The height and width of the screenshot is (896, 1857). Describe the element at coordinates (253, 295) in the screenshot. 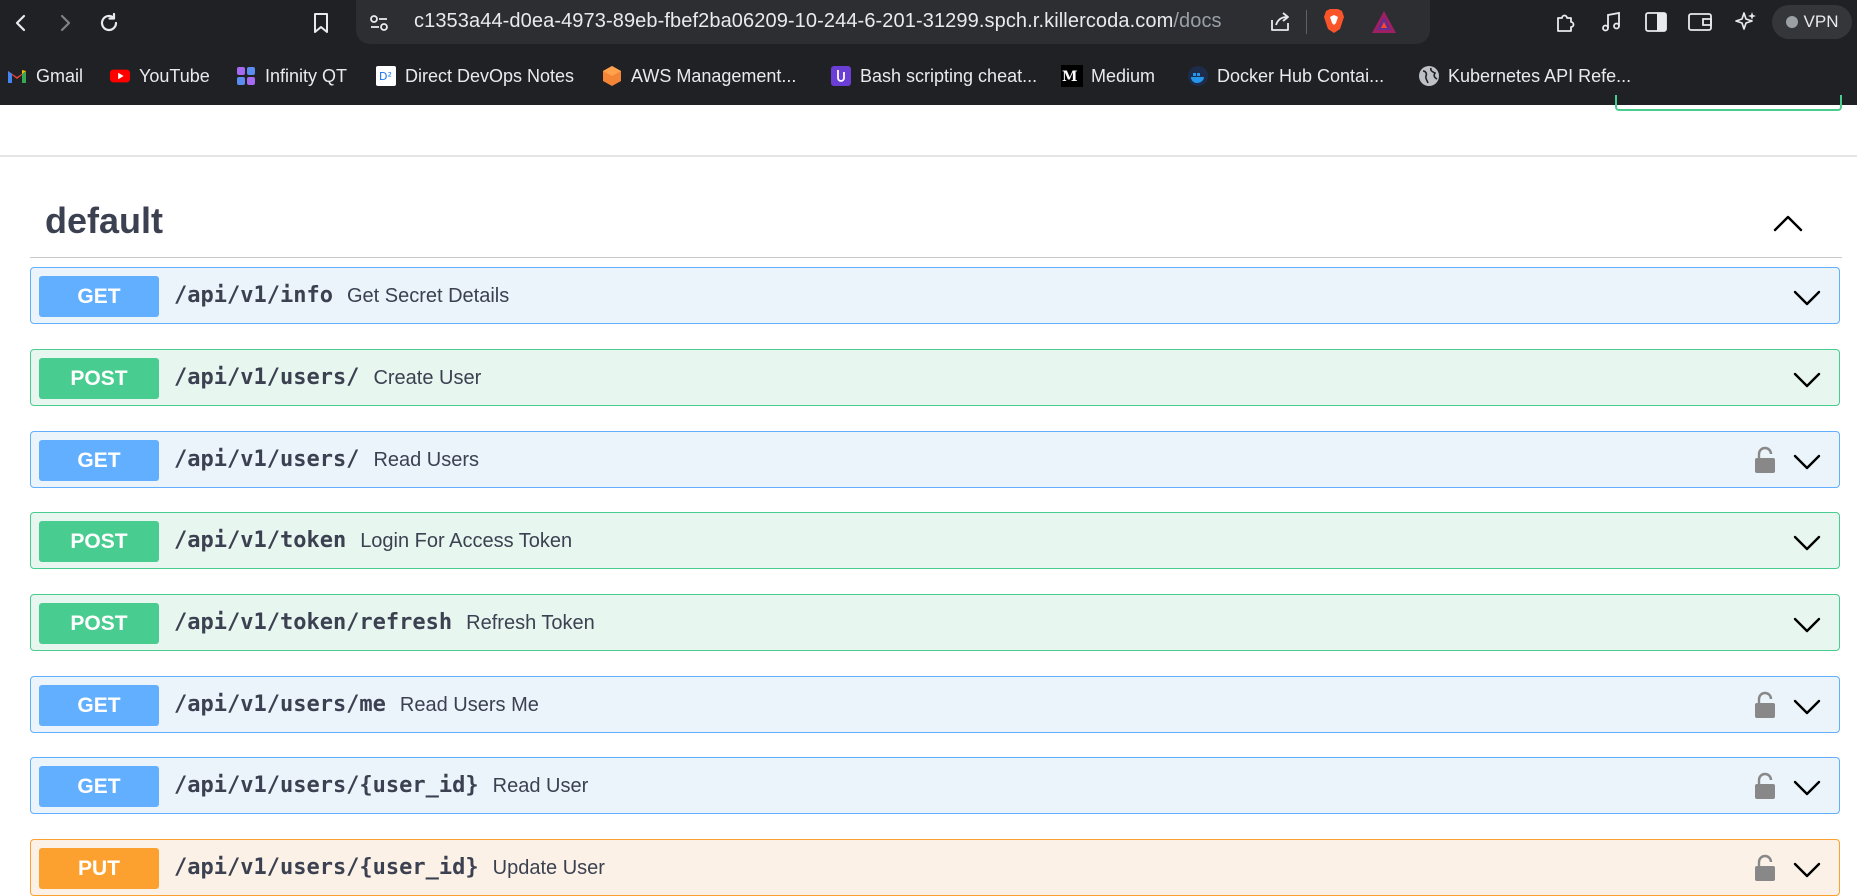

I see `operation-path-text: /api/v1/info` at that location.